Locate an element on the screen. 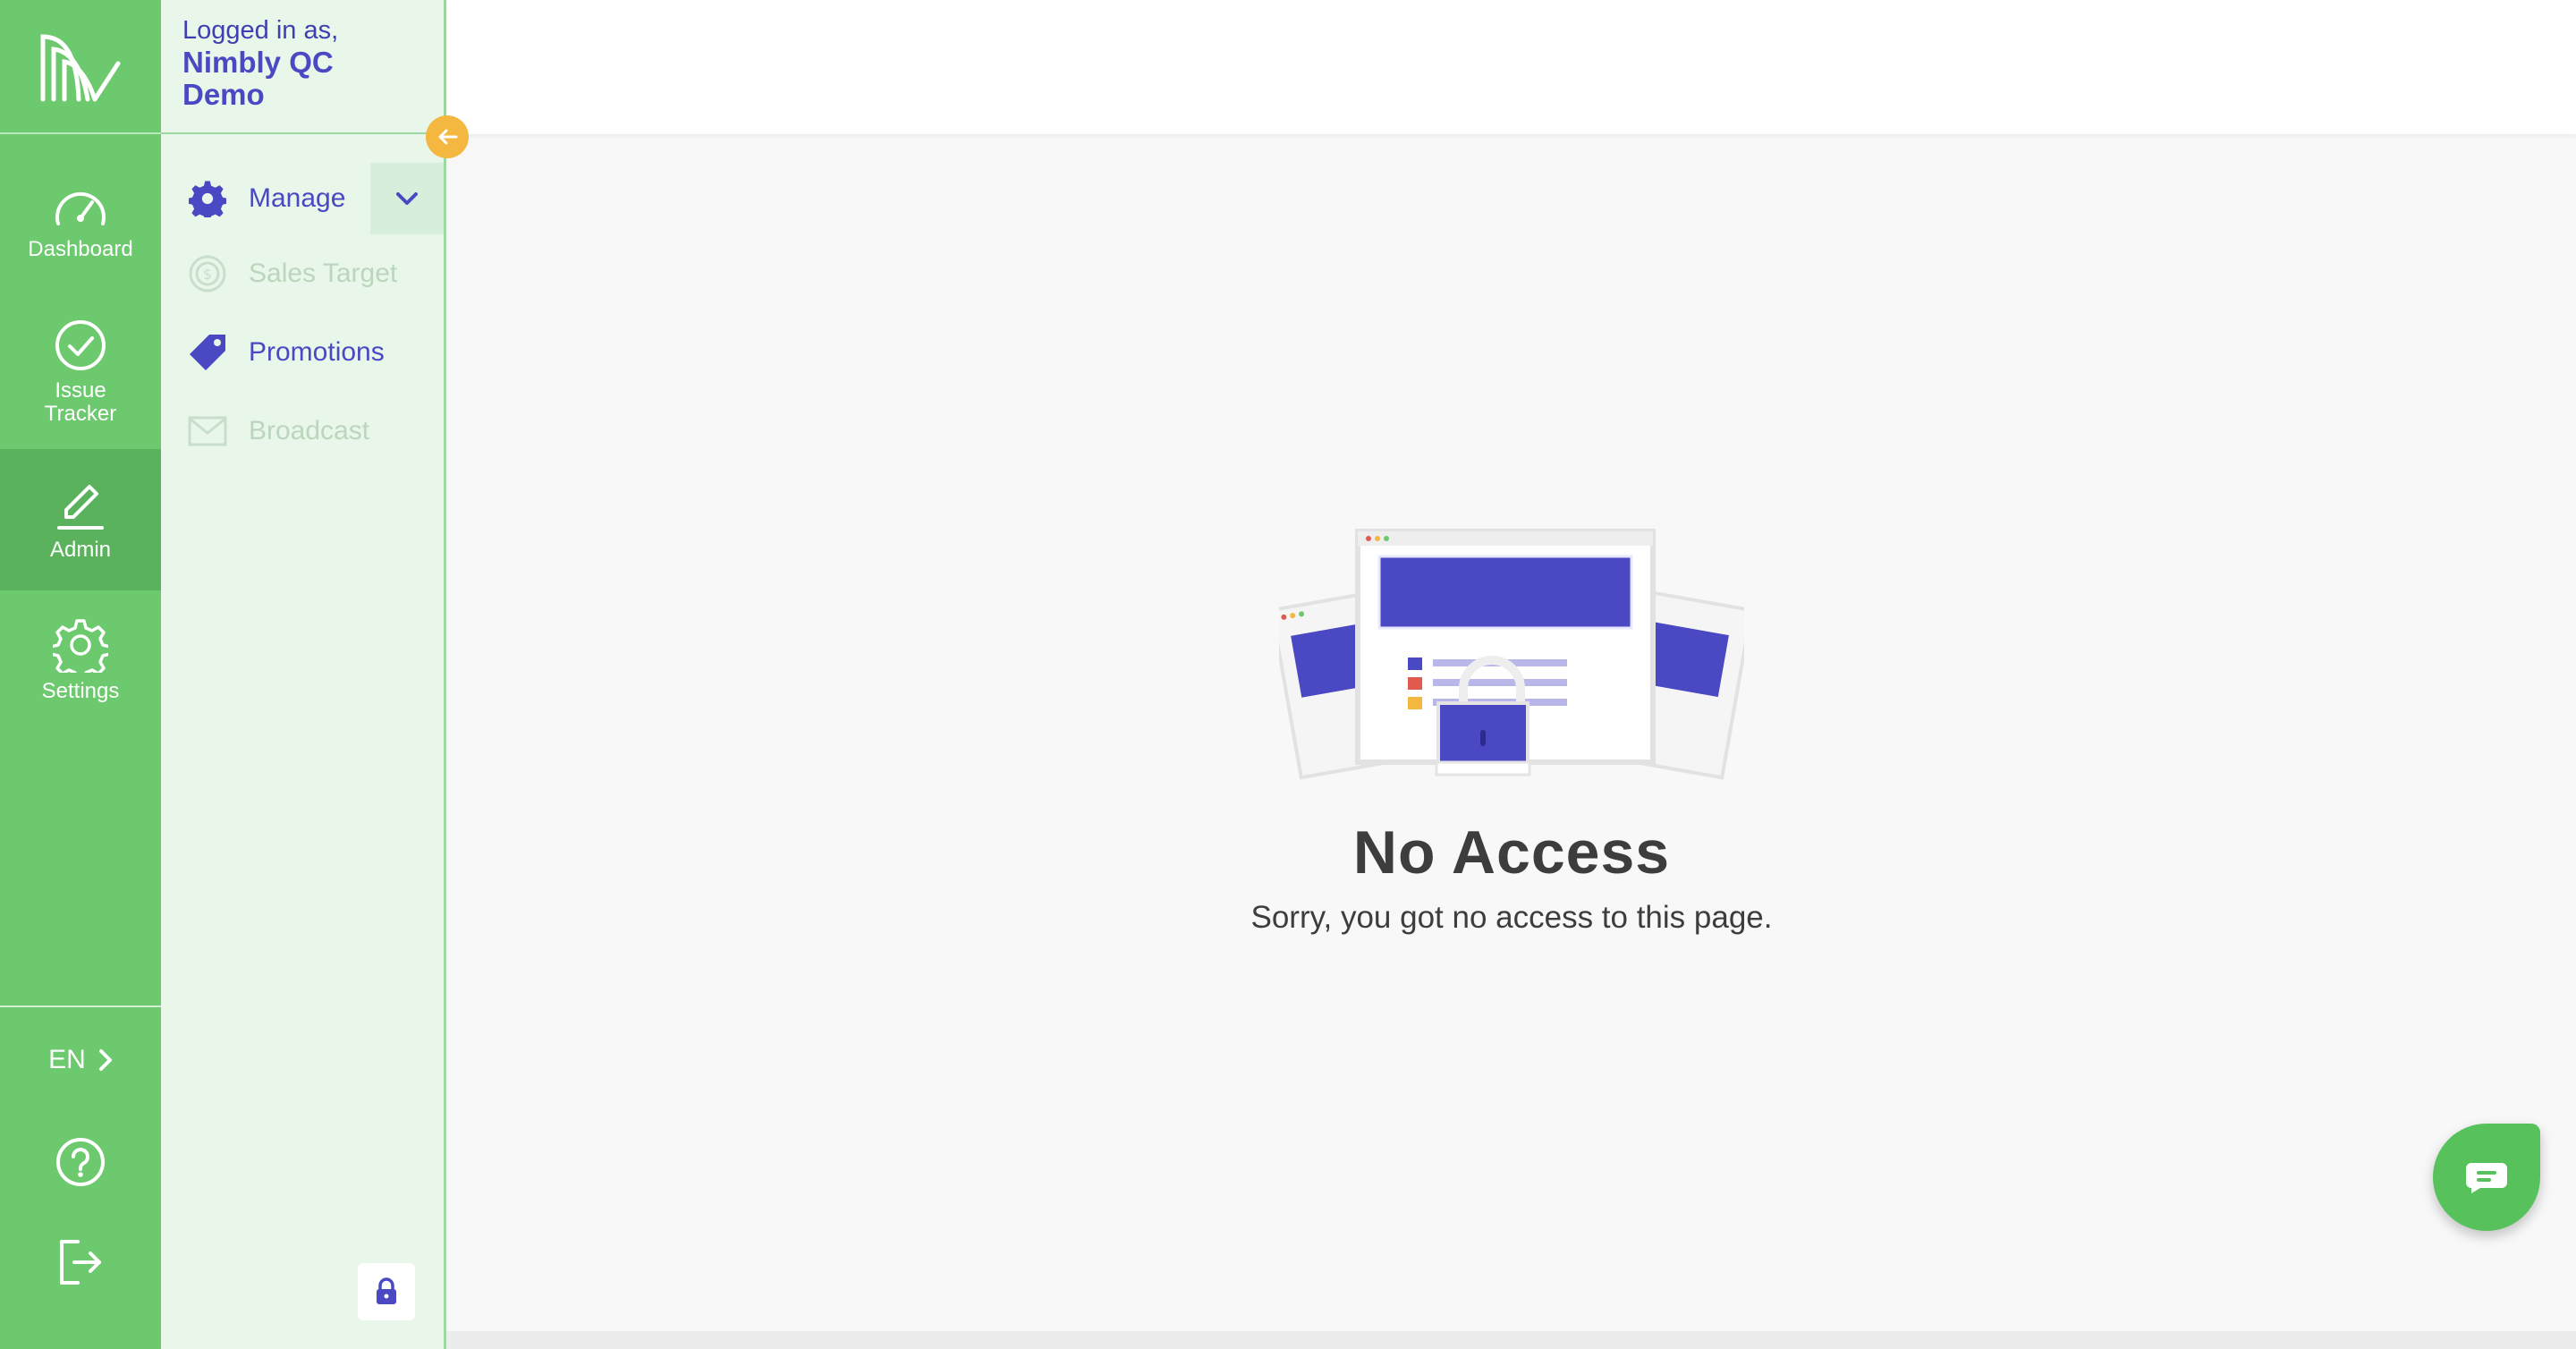 This screenshot has height=1349, width=2576. collapse-sidebar-button is located at coordinates (447, 136).